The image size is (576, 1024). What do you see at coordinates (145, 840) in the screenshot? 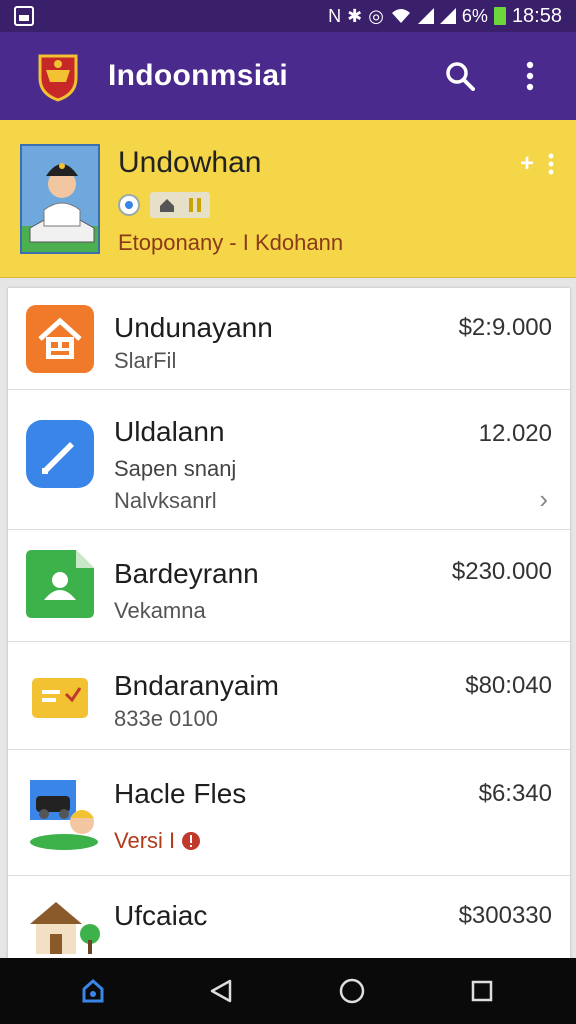
I see `item-subtitle-text: Versi I` at bounding box center [145, 840].